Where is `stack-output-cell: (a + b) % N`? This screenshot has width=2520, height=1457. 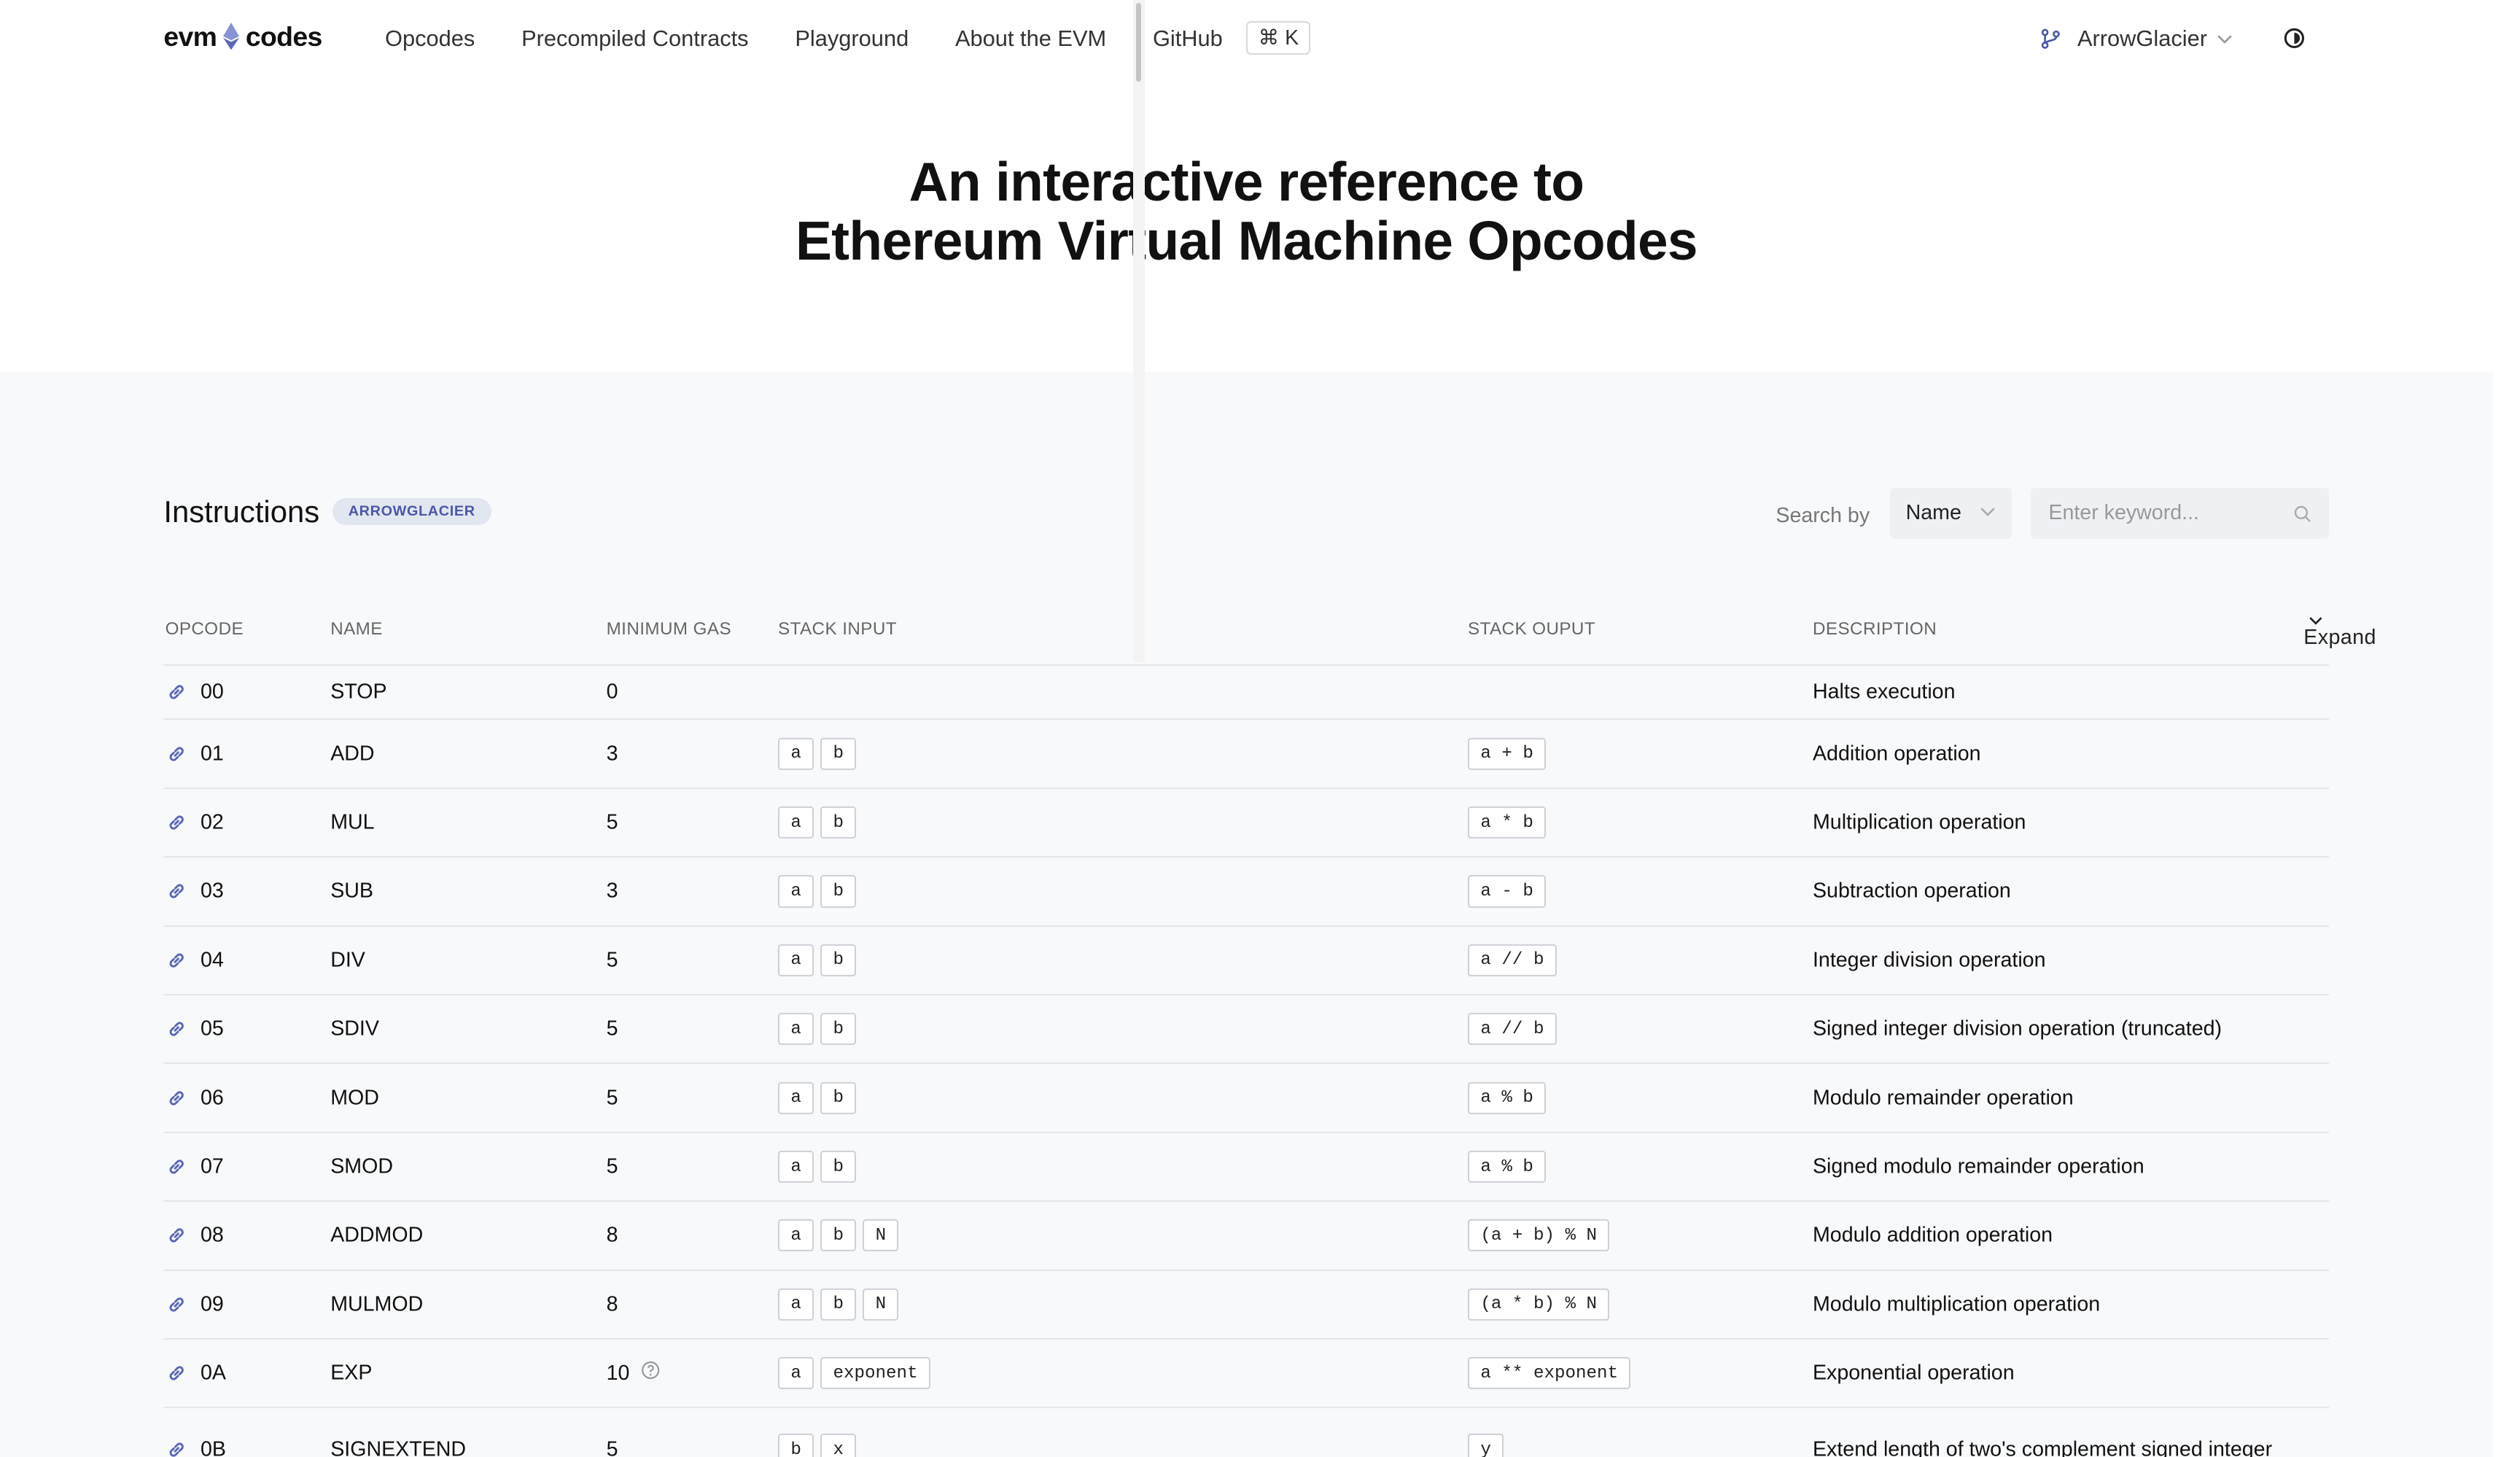
stack-output-cell: (a + b) % N is located at coordinates (1541, 1236).